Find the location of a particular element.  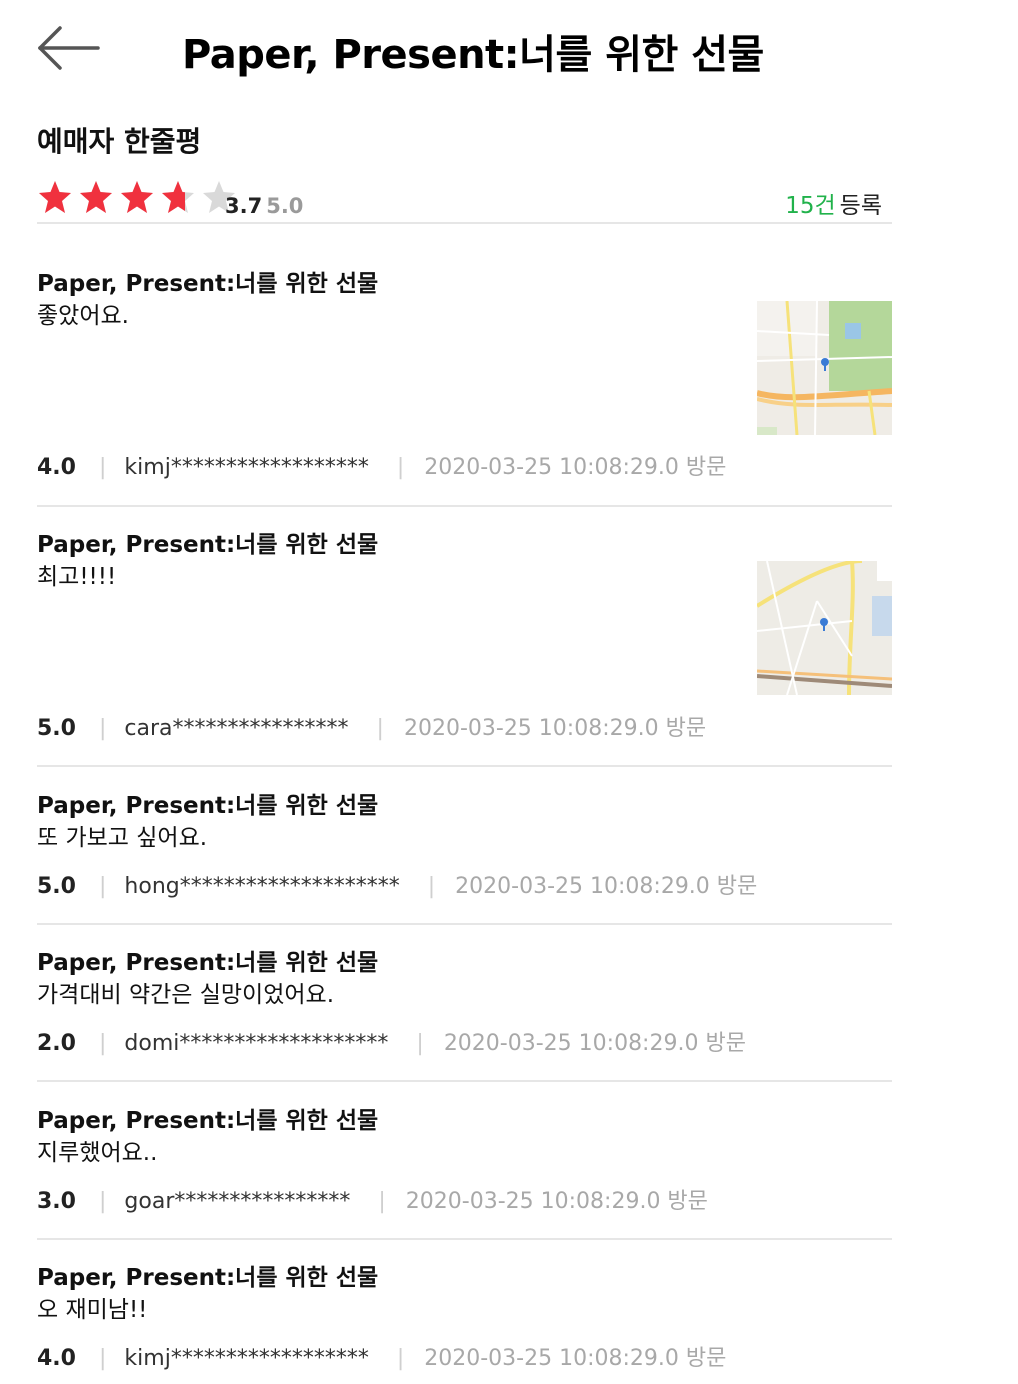

review-user: goar**************** is located at coordinates (237, 1201).